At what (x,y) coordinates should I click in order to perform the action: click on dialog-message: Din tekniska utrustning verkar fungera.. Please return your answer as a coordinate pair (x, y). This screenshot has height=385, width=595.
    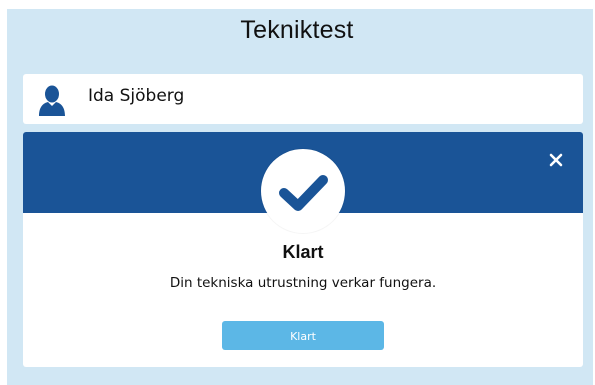
    Looking at the image, I should click on (303, 283).